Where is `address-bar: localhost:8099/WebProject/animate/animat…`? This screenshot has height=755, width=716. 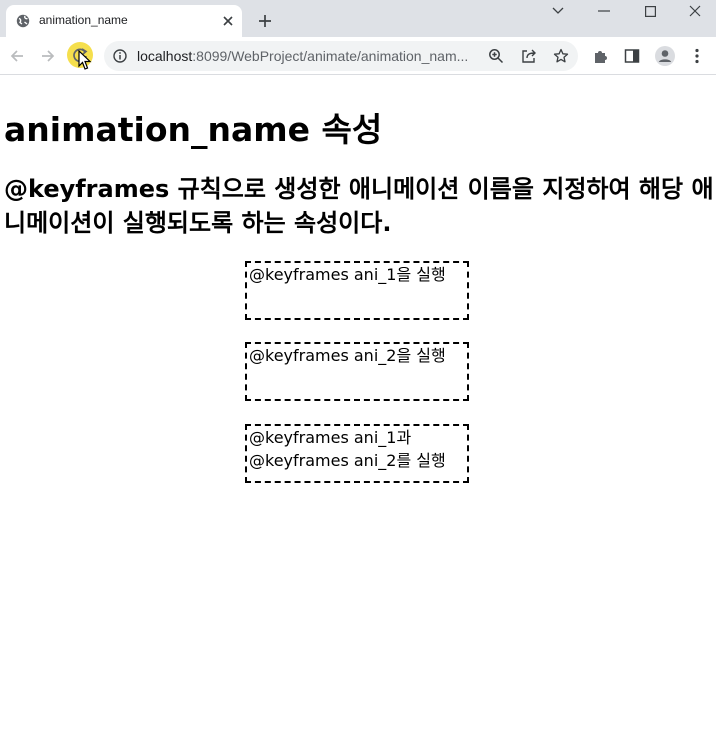
address-bar: localhost:8099/WebProject/animate/animat… is located at coordinates (341, 56).